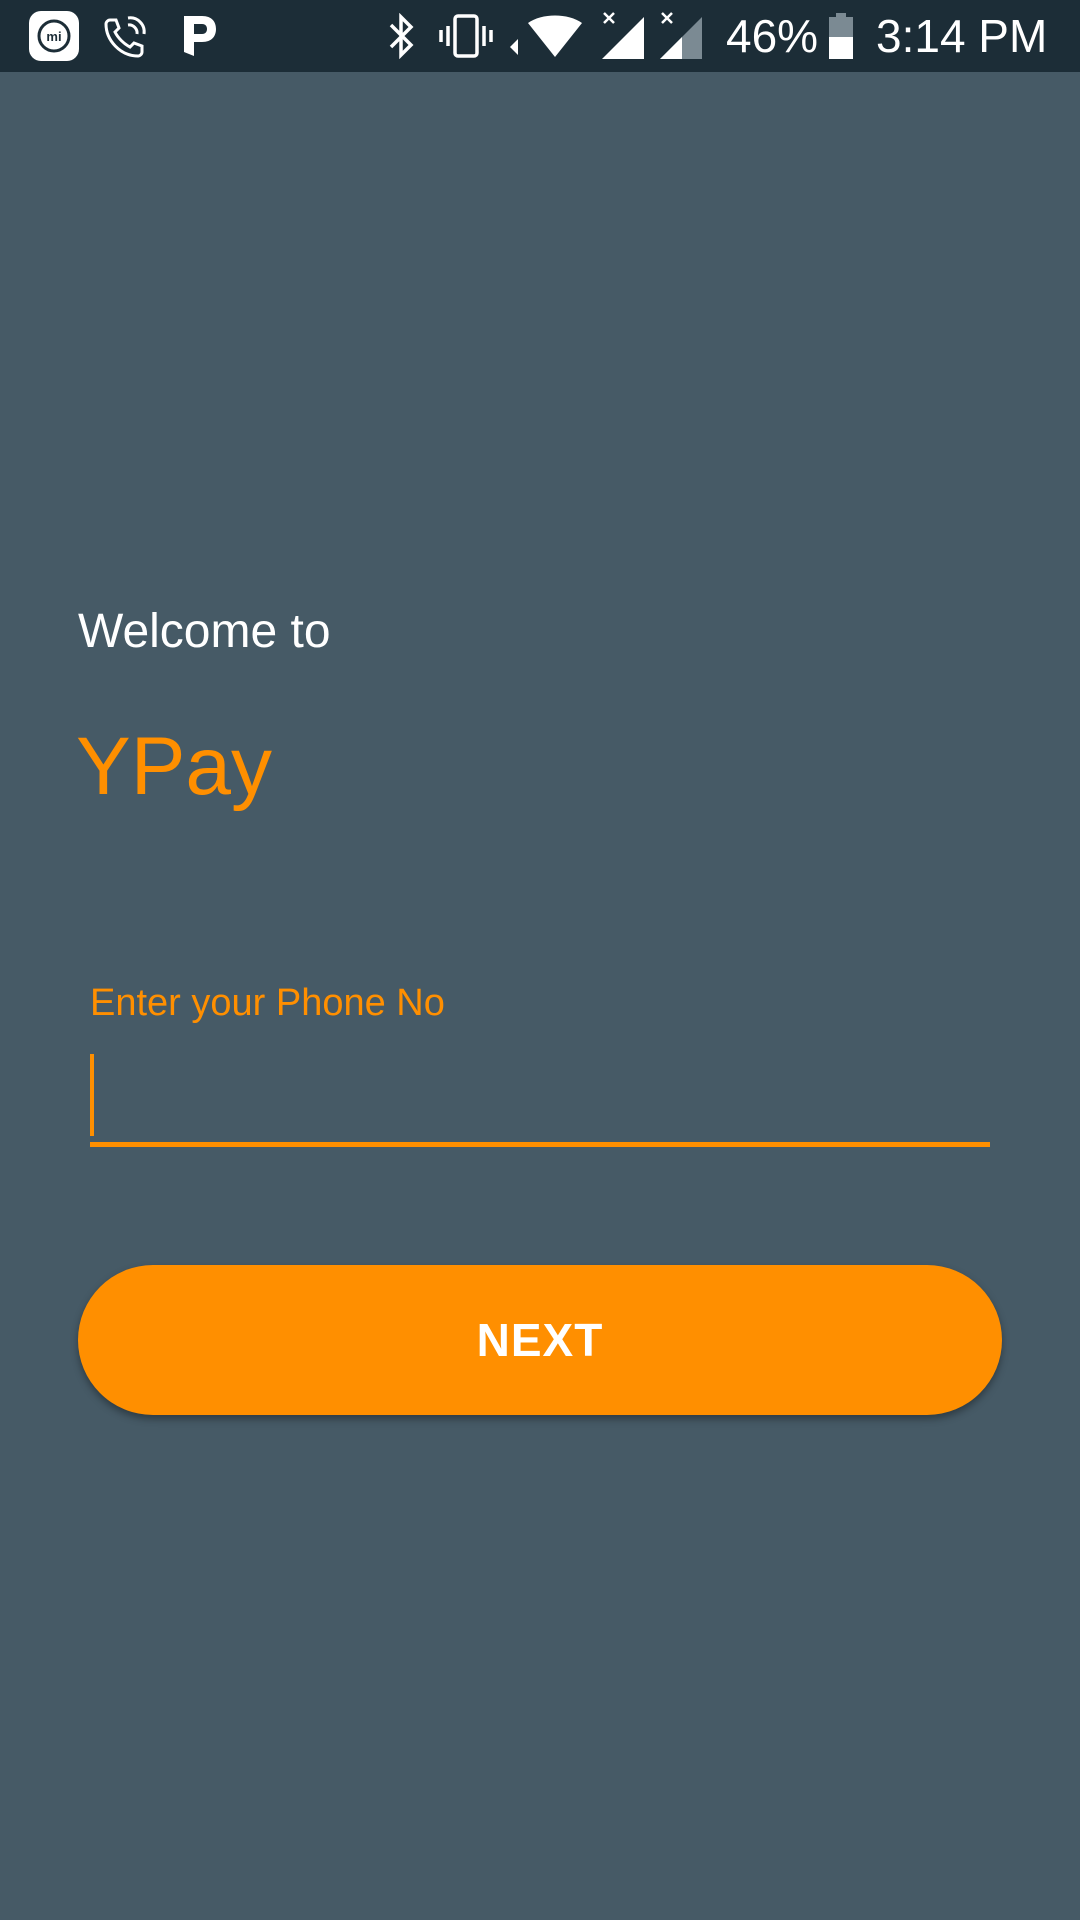 The height and width of the screenshot is (1920, 1080). Describe the element at coordinates (466, 36) in the screenshot. I see `vibrate-icon` at that location.